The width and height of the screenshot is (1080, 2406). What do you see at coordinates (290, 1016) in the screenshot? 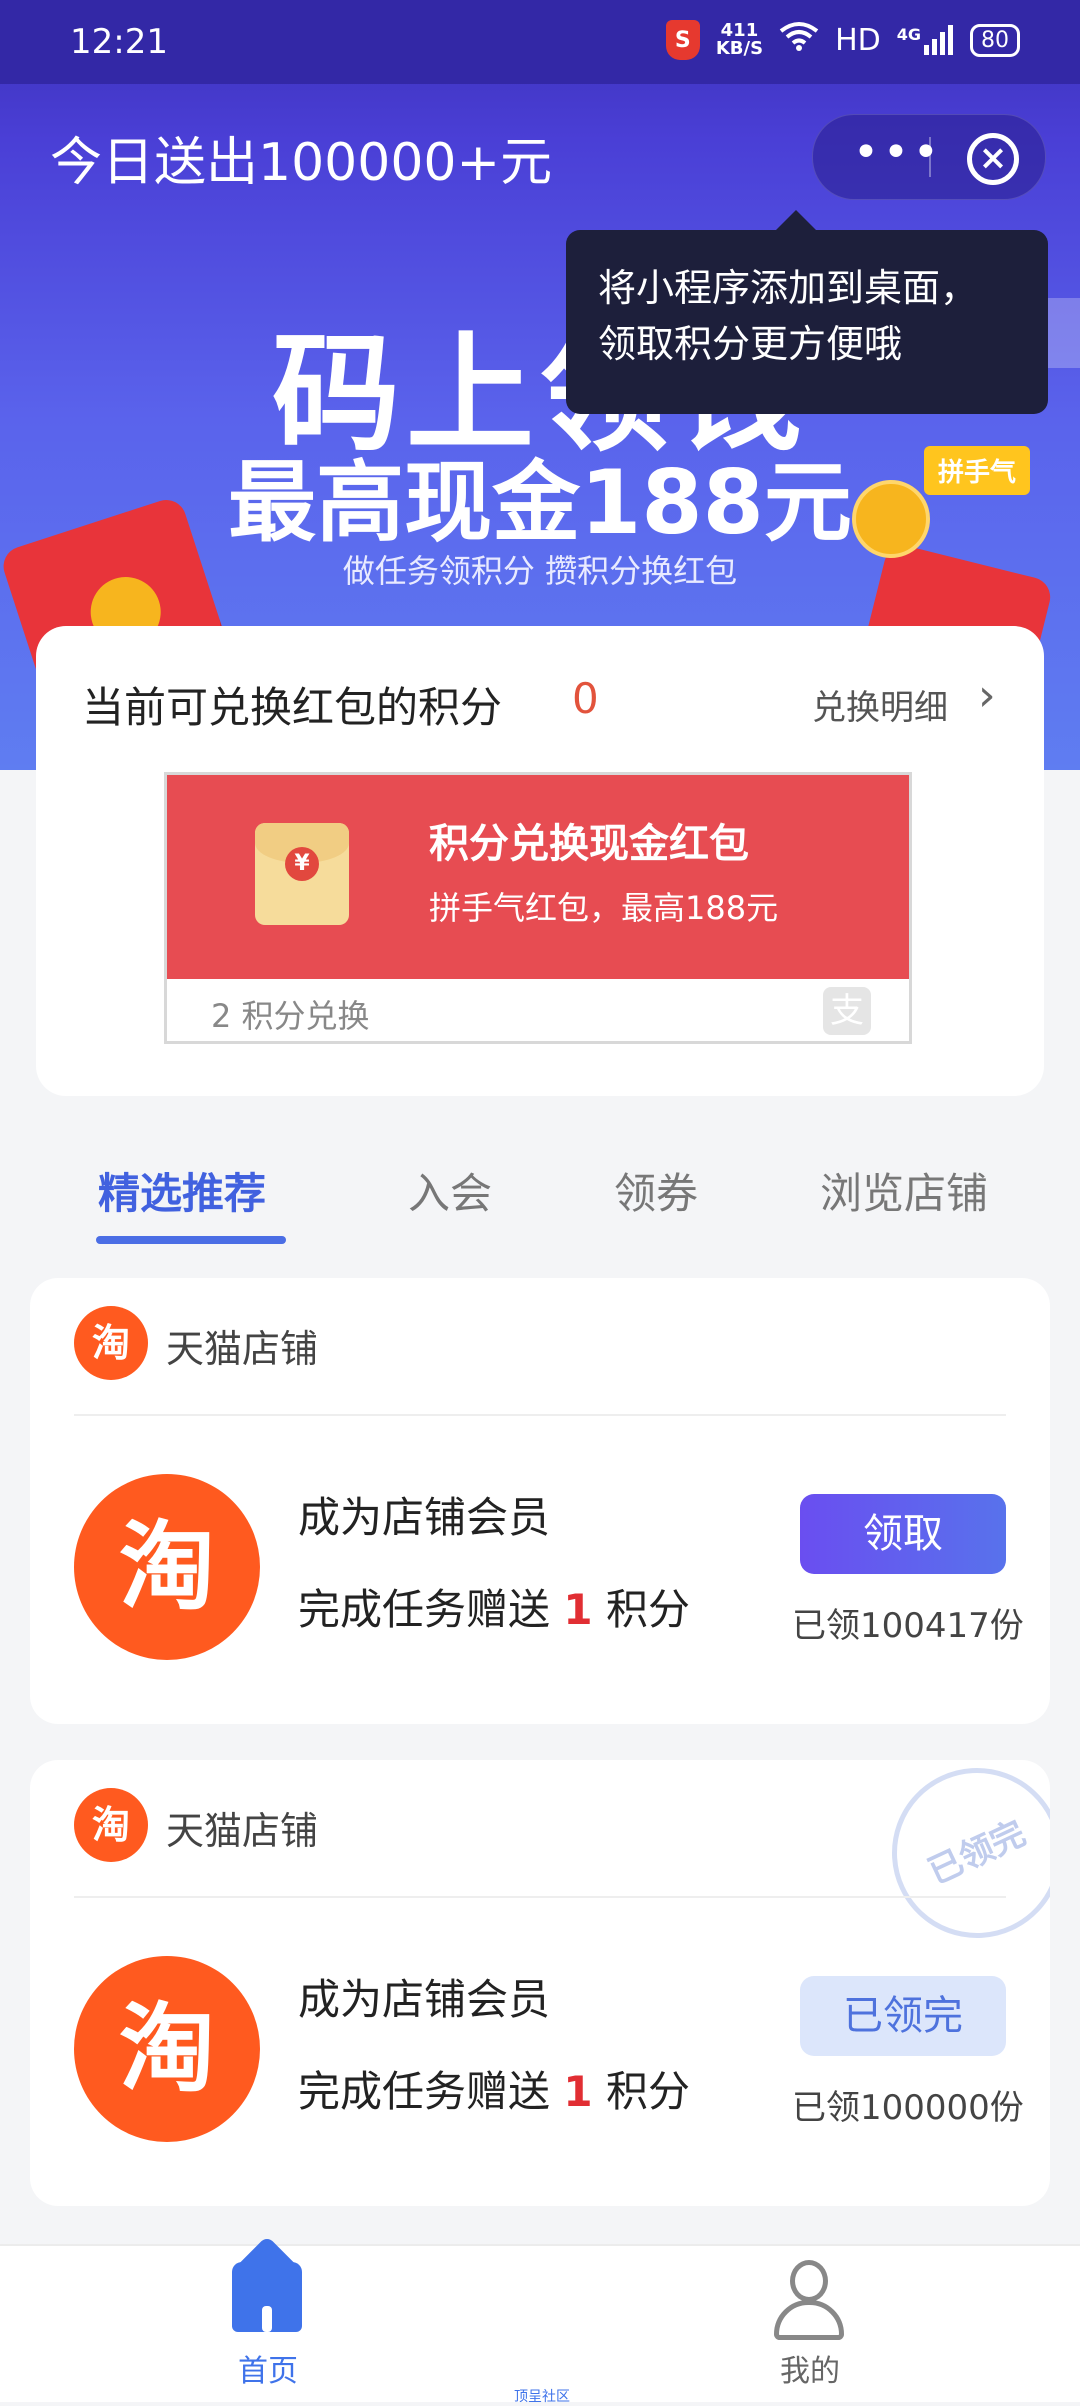
I see `exchange-cost: 2 积分兑换` at bounding box center [290, 1016].